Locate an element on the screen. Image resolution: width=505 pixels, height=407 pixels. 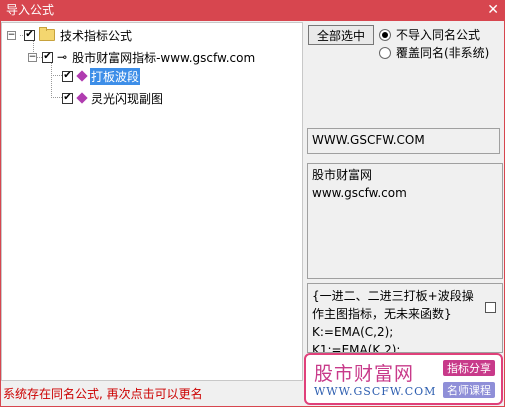
status-message: 系统存在同名公式, 再次点击可以更名 is located at coordinates (103, 394).